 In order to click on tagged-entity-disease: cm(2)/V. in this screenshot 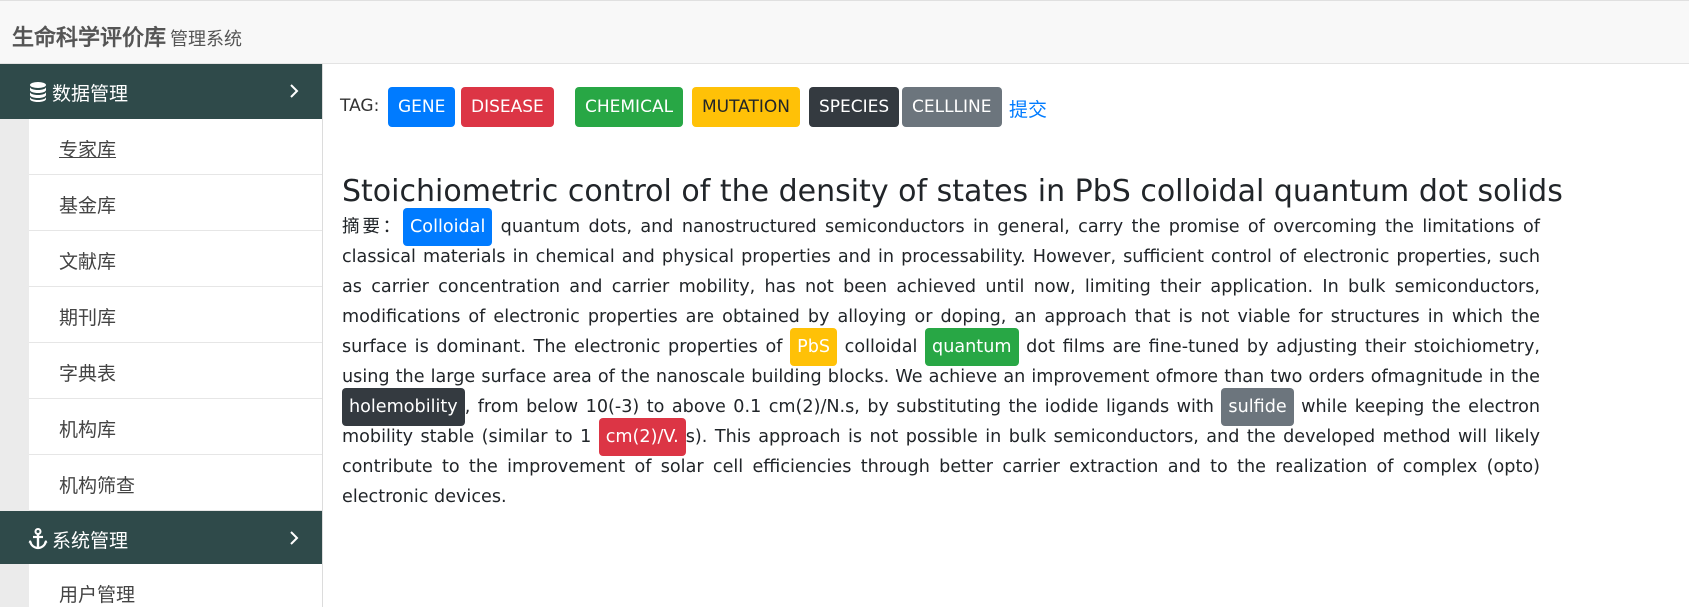, I will do `click(642, 437)`.